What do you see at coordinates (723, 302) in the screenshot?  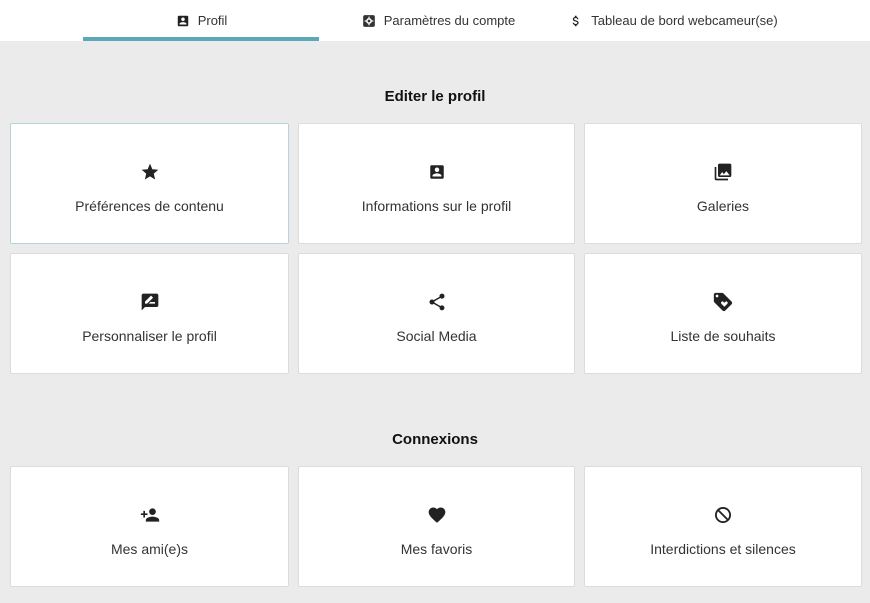 I see `tag-heart-icon` at bounding box center [723, 302].